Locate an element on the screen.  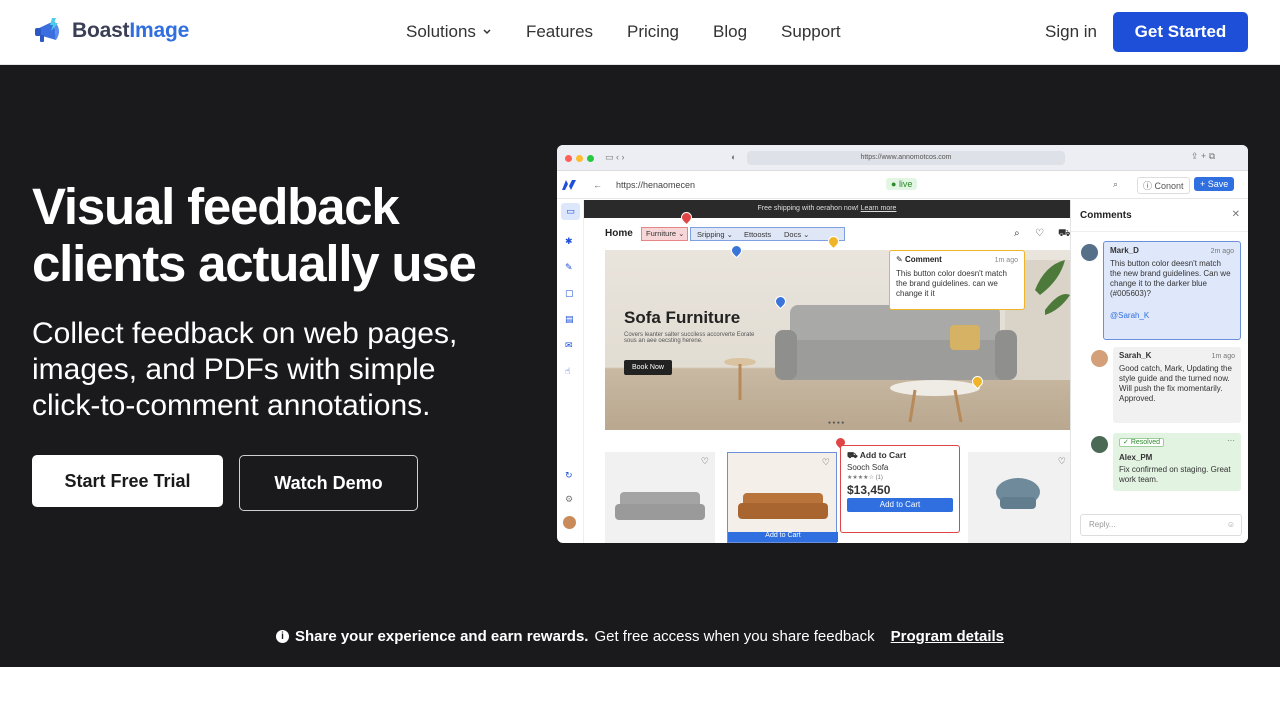
emoji-icon: ☺ is located at coordinates (1231, 525).